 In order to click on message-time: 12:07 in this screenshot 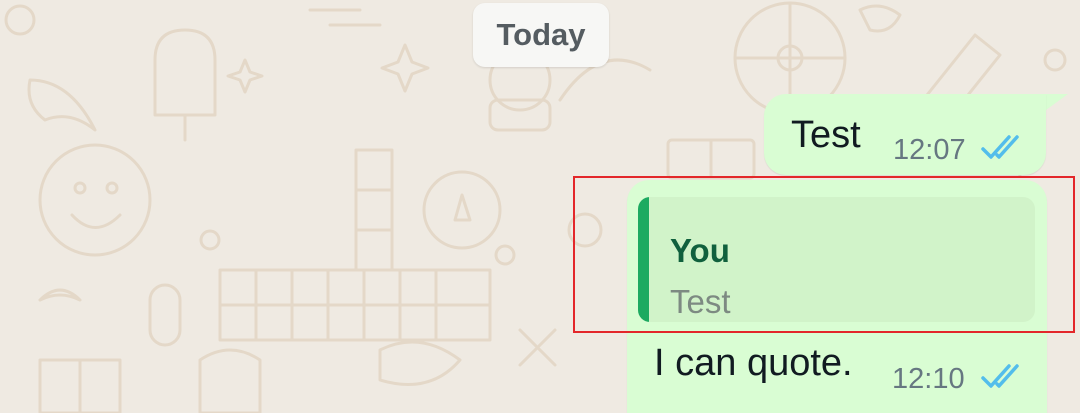, I will do `click(929, 150)`.